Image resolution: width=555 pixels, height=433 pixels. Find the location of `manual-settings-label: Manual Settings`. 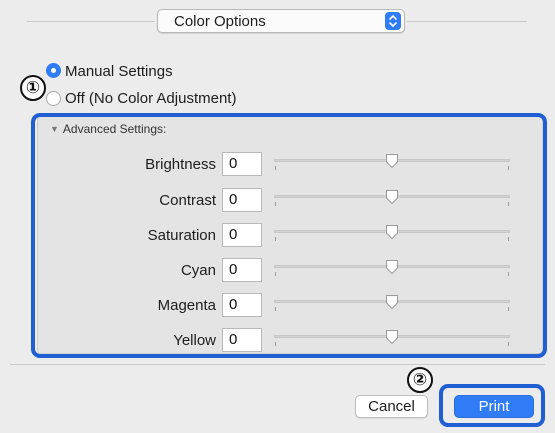

manual-settings-label: Manual Settings is located at coordinates (119, 71).